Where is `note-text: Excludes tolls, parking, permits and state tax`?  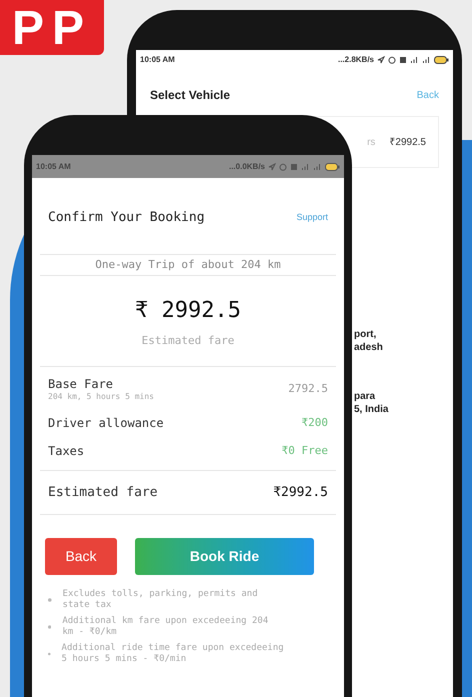 note-text: Excludes tolls, parking, permits and state tax is located at coordinates (160, 600).